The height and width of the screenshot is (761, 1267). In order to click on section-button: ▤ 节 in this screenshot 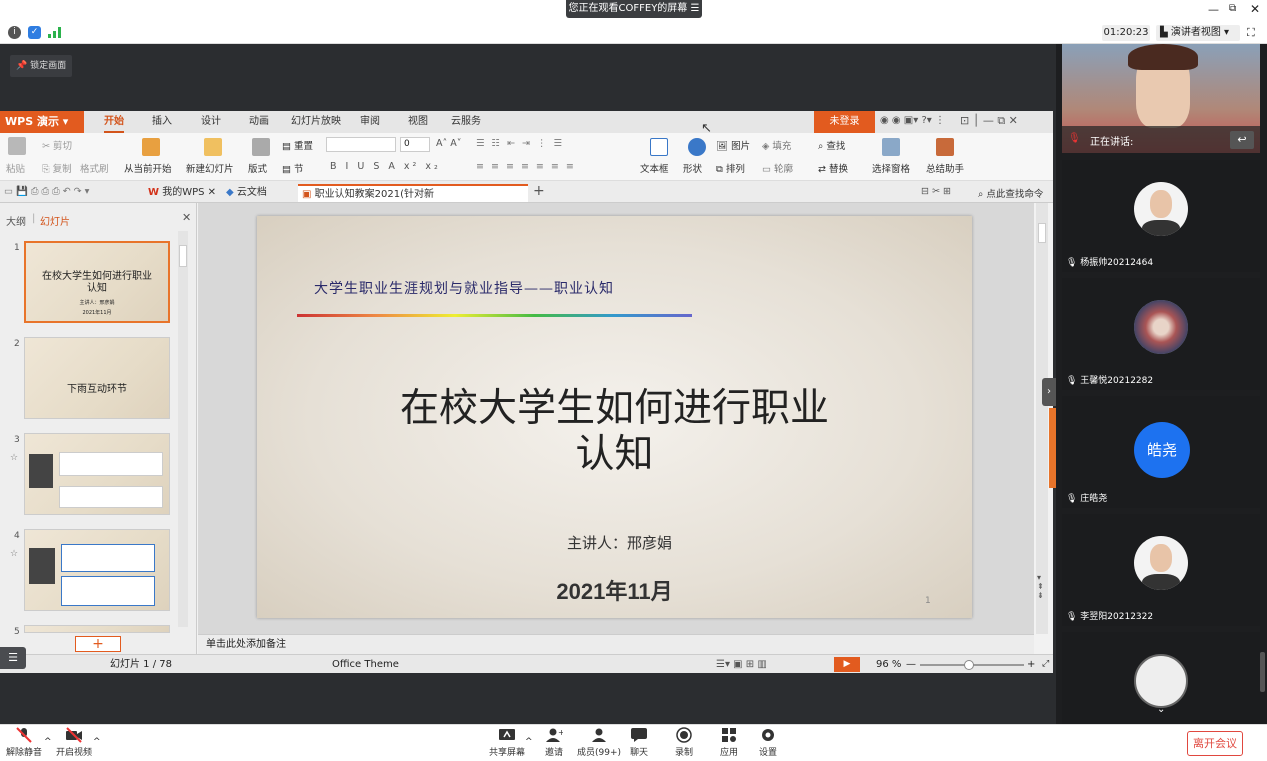, I will do `click(293, 168)`.